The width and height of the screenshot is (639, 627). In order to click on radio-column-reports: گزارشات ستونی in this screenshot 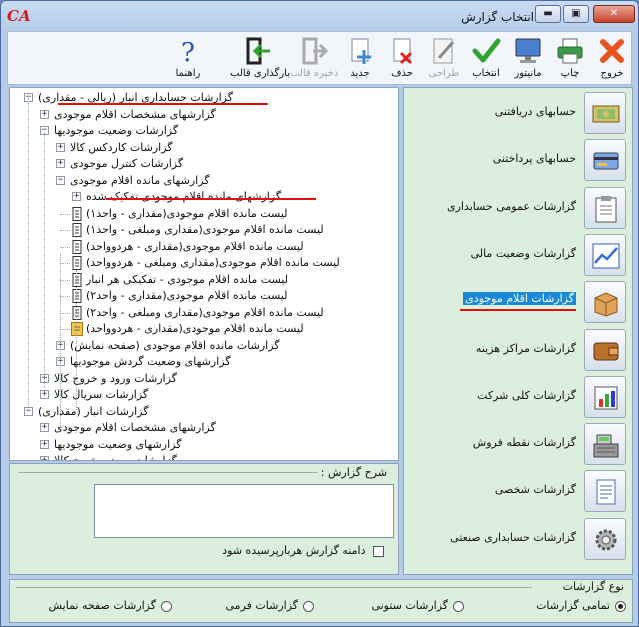, I will do `click(417, 605)`.